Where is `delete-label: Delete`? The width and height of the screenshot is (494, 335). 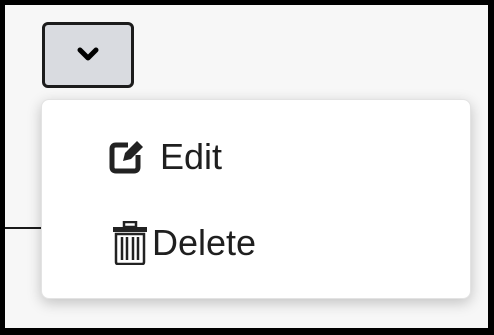
delete-label: Delete is located at coordinates (204, 242).